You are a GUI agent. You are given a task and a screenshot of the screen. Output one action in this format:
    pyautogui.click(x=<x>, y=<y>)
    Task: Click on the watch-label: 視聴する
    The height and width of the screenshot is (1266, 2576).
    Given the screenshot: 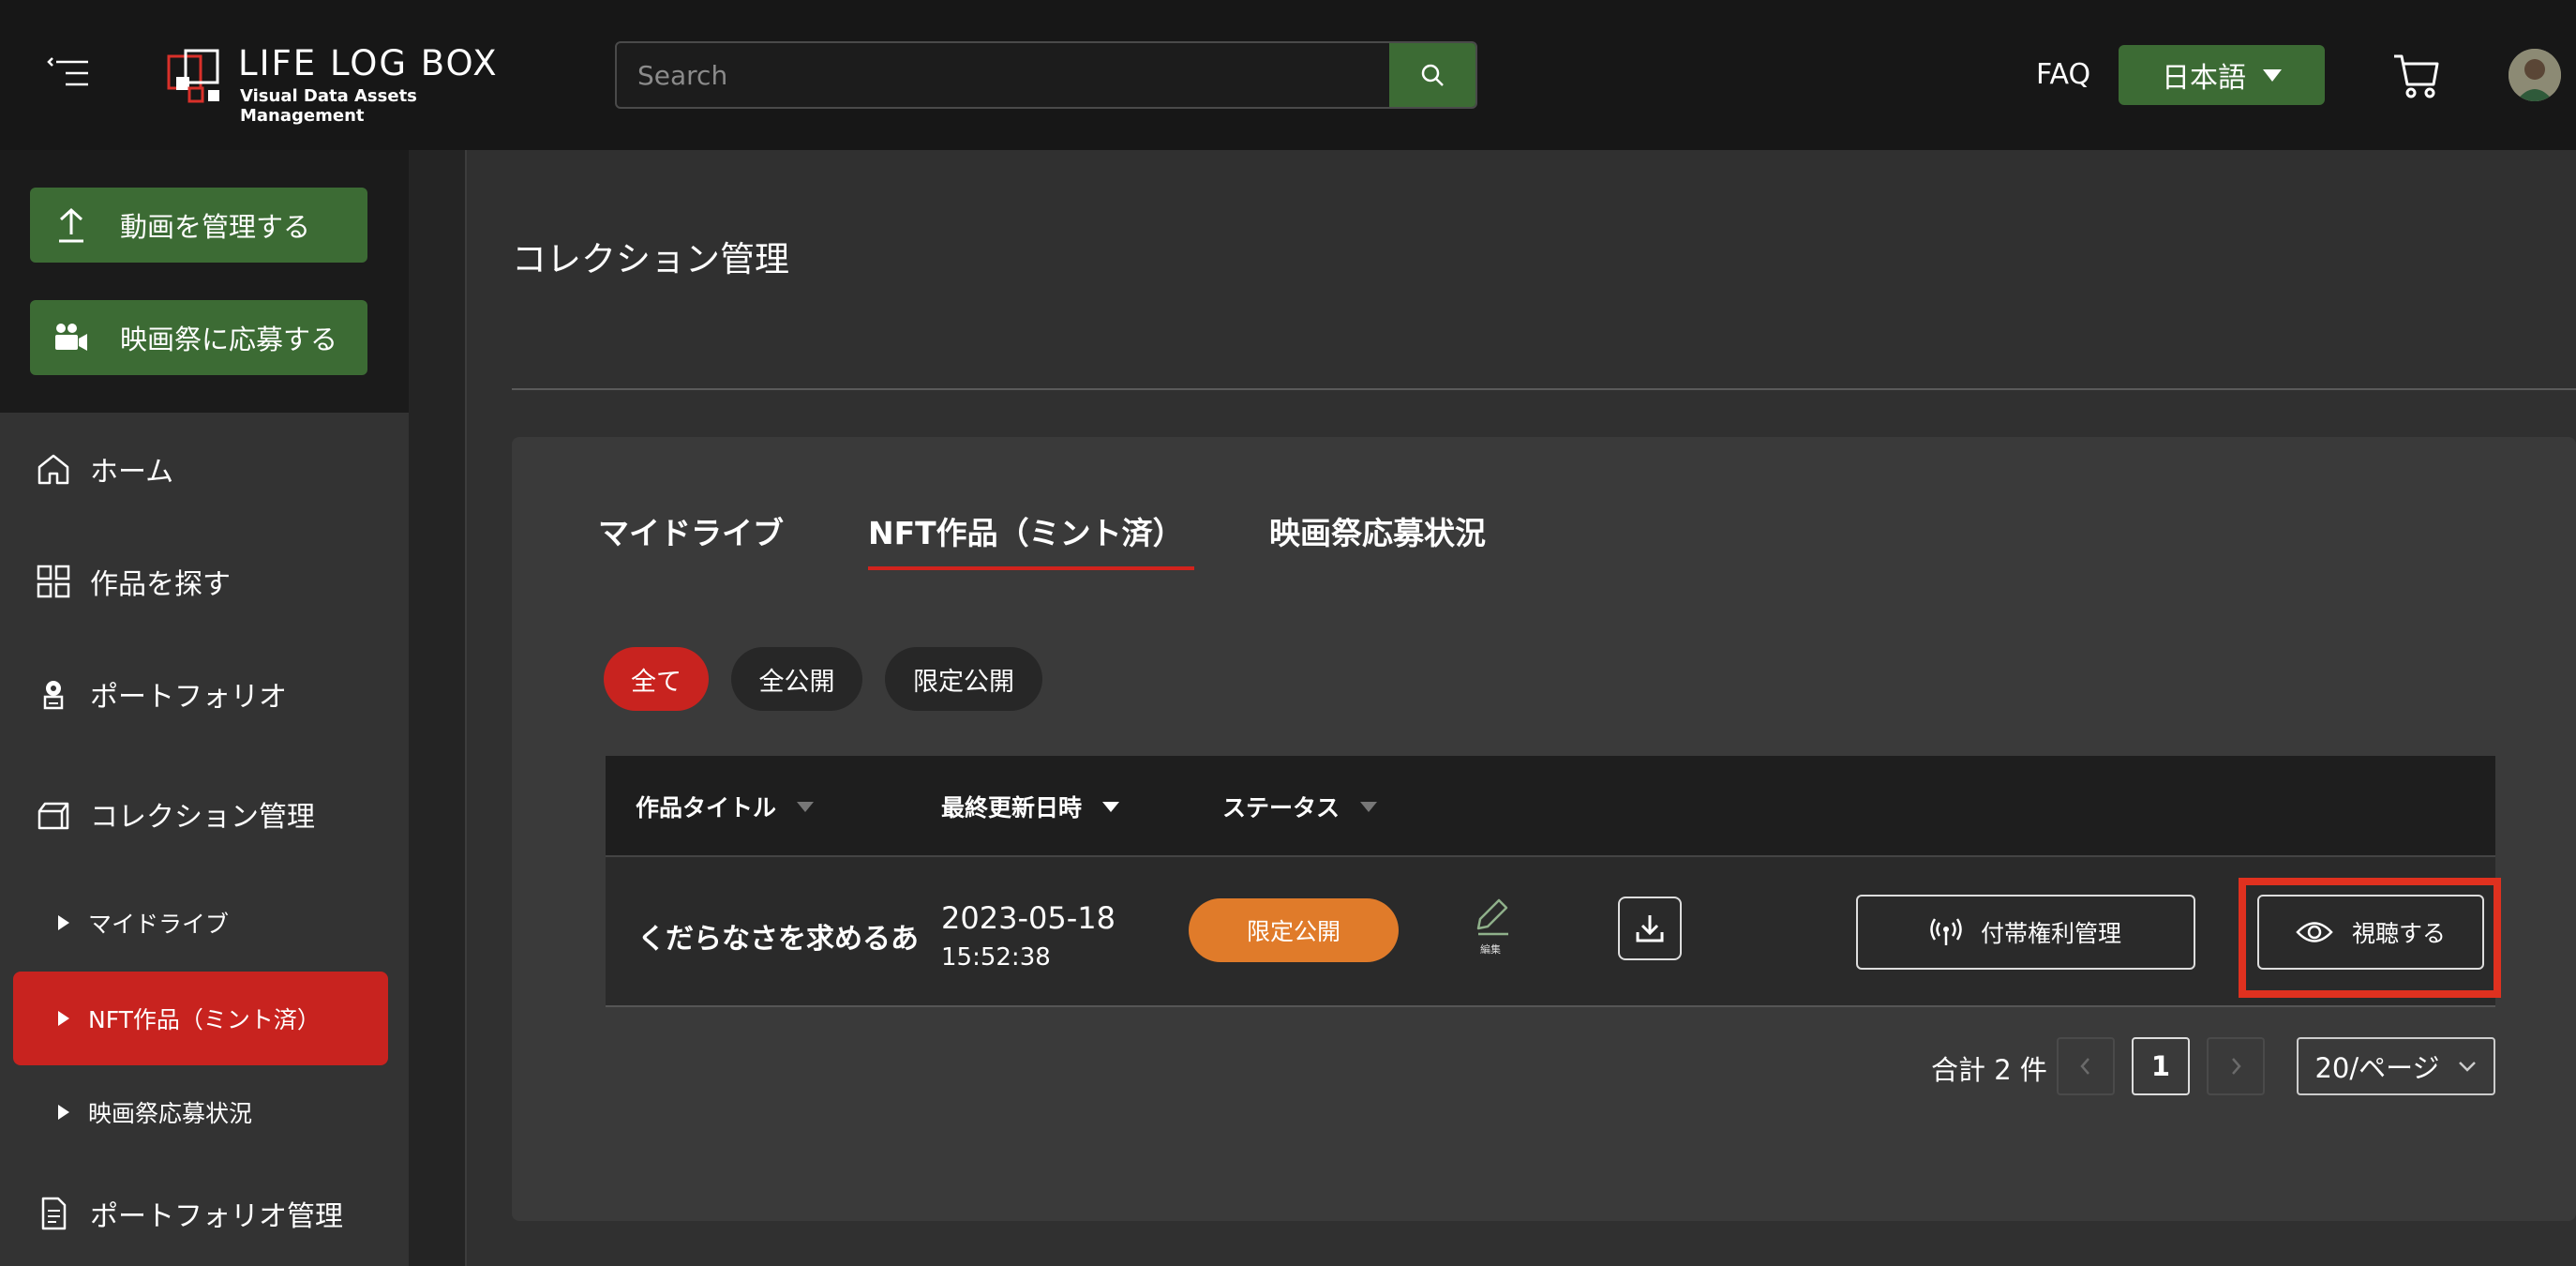 What is the action you would take?
    pyautogui.click(x=2398, y=934)
    